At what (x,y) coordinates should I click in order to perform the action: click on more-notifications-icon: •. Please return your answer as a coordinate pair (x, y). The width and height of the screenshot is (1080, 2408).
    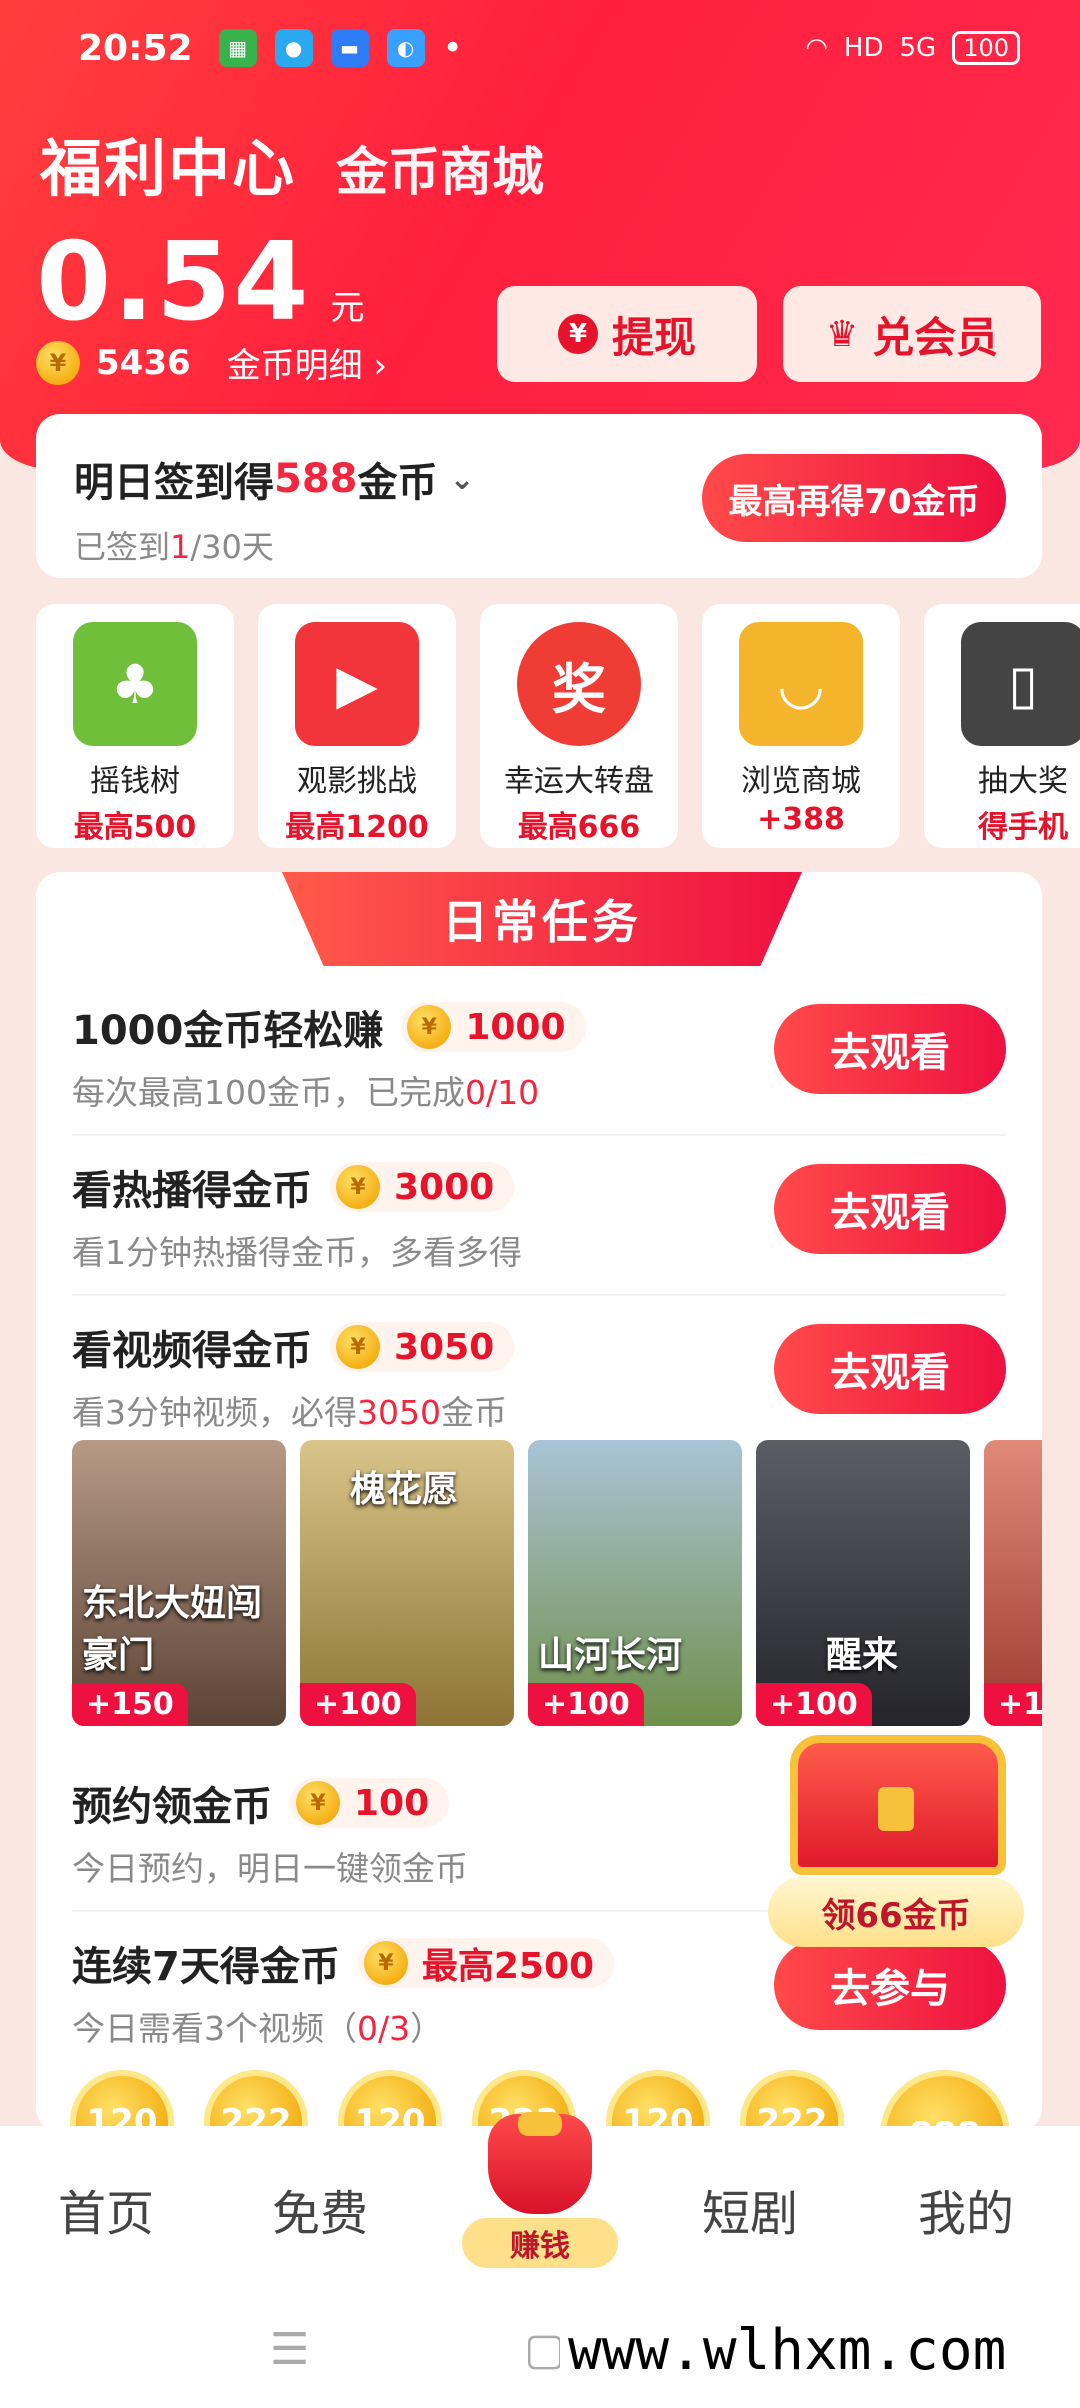
    Looking at the image, I should click on (452, 48).